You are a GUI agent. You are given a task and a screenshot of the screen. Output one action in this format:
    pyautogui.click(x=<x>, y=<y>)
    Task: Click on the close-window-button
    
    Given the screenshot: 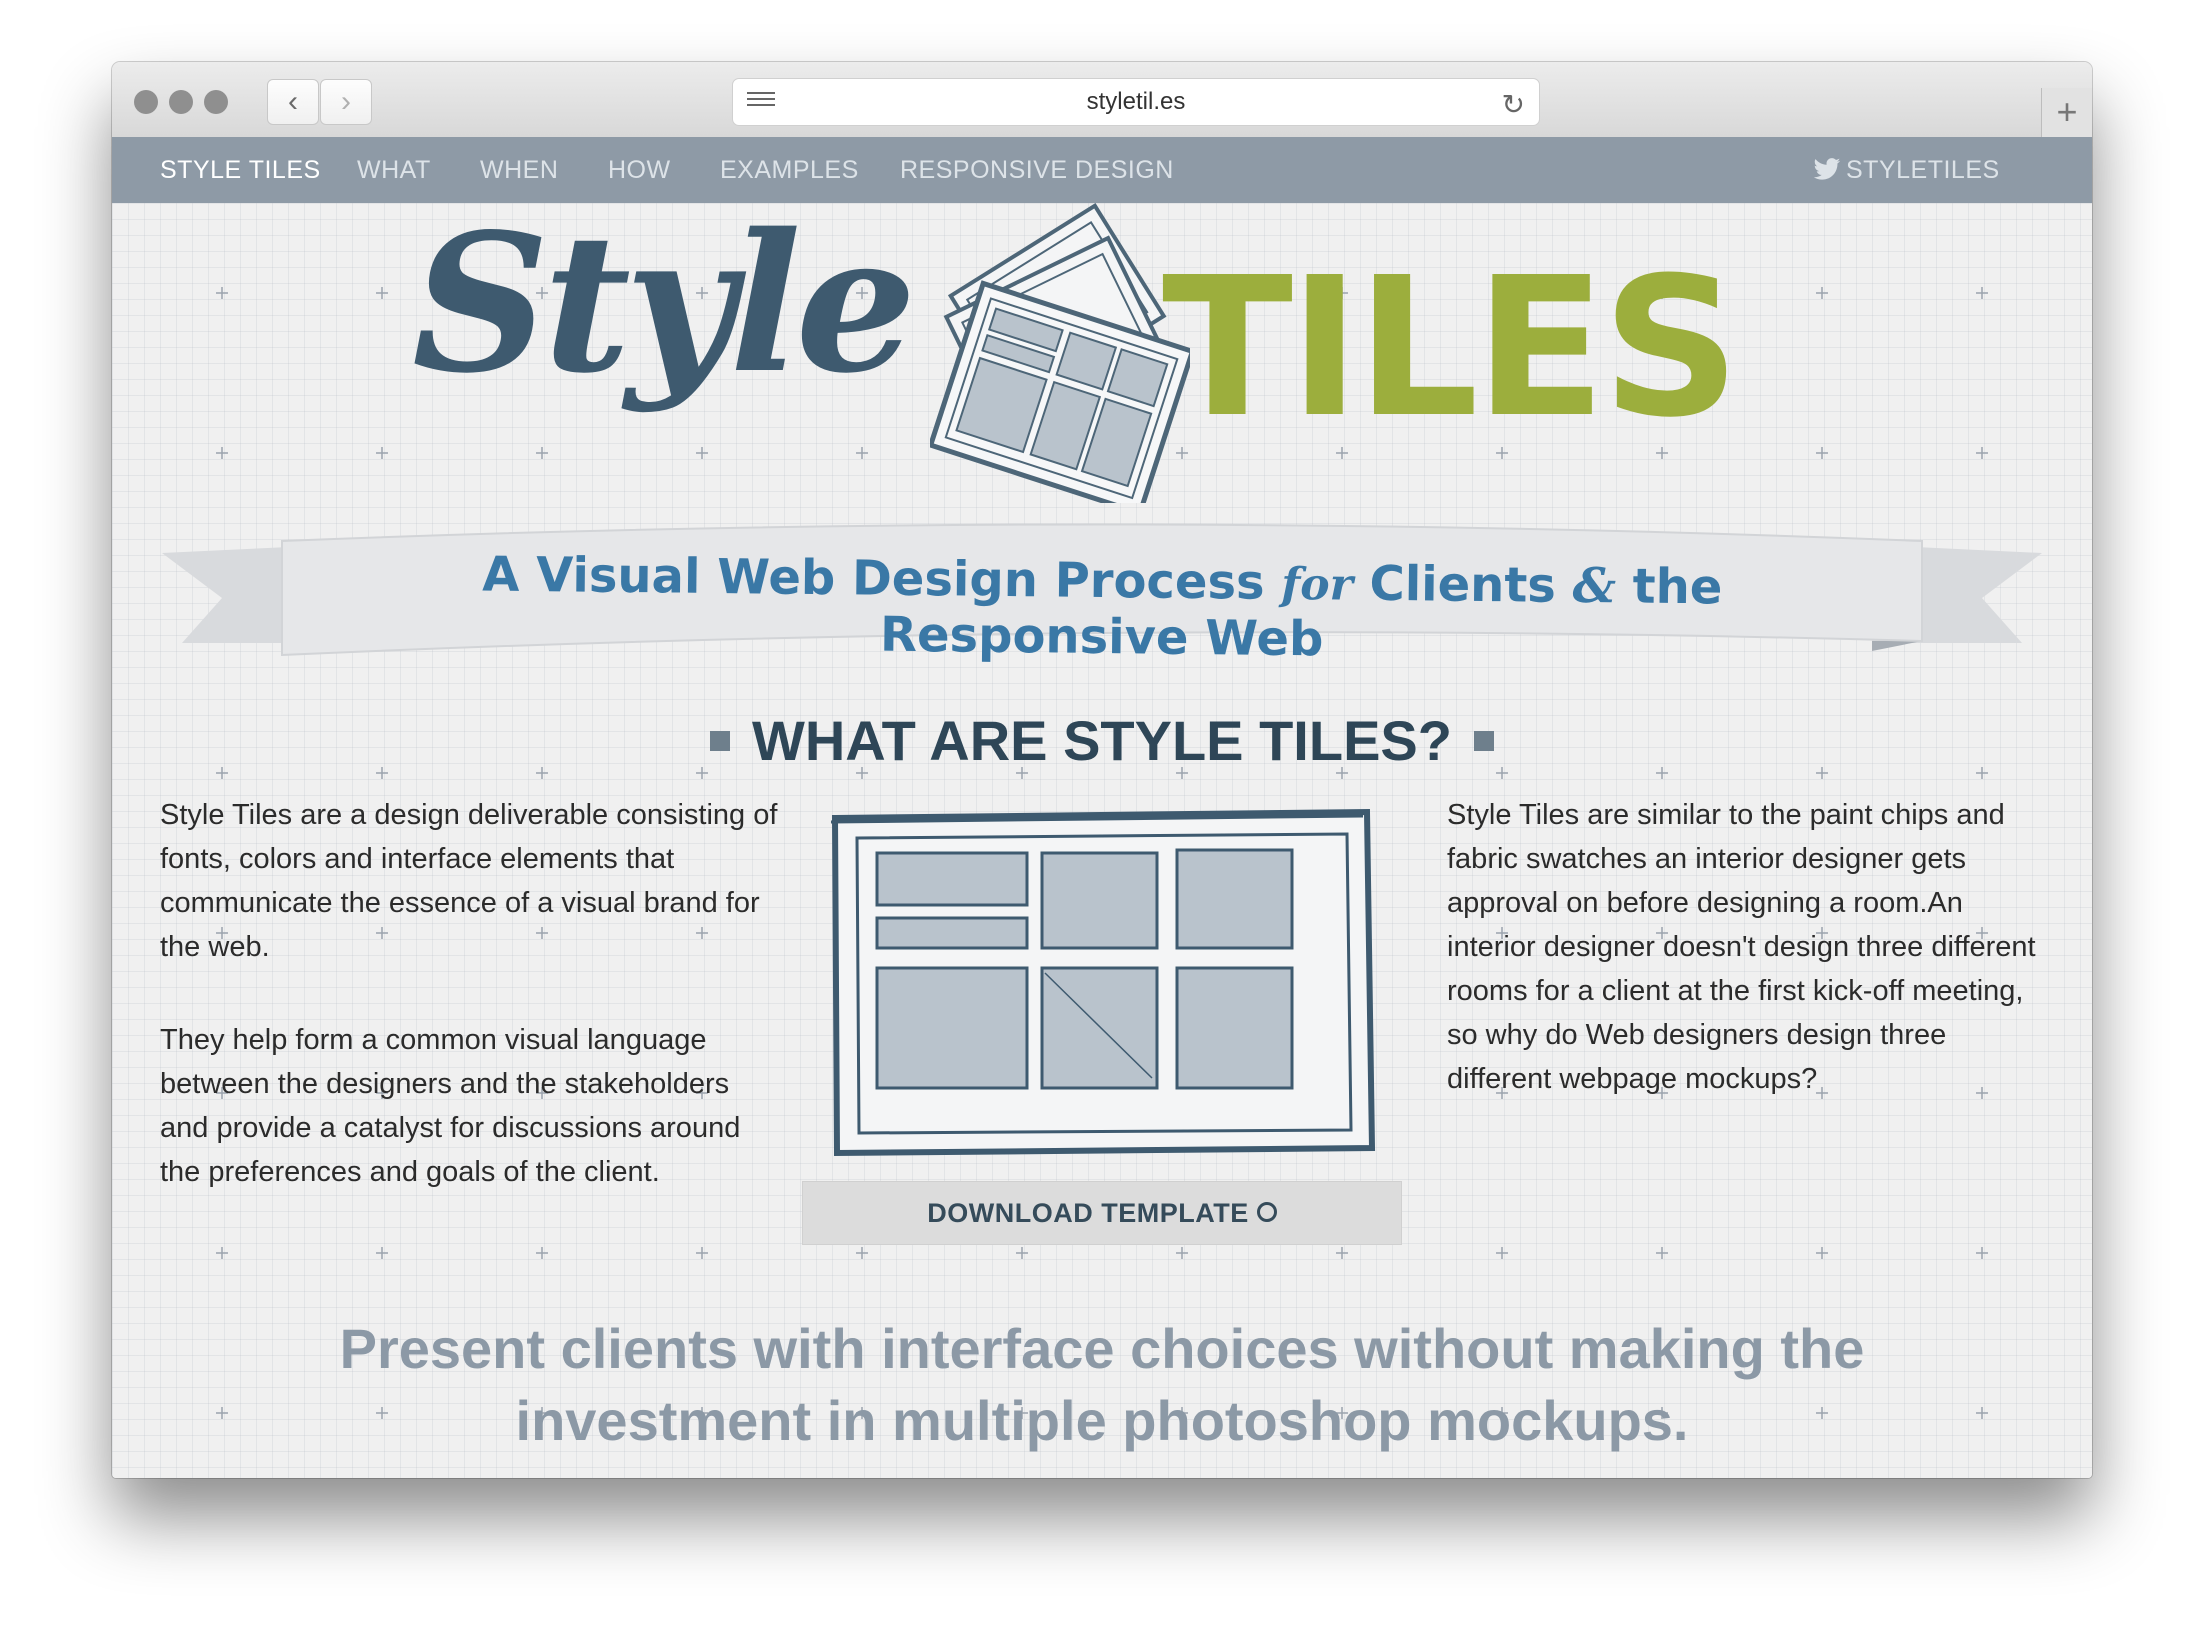 What is the action you would take?
    pyautogui.click(x=146, y=102)
    